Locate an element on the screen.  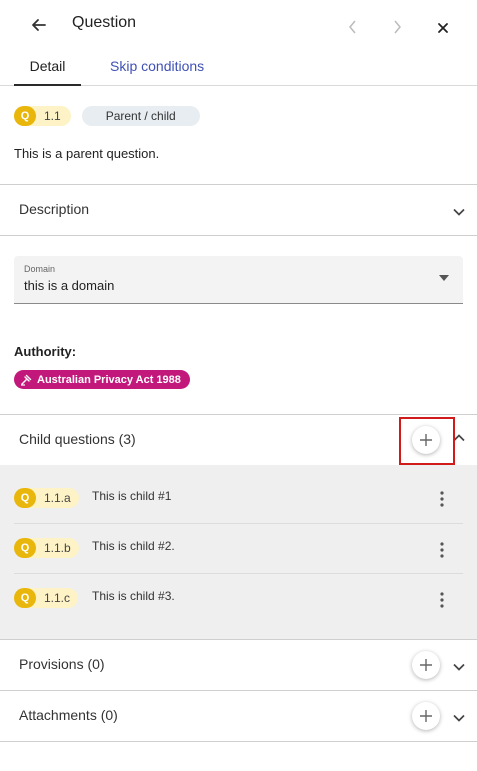
question-number: 1.1.c is located at coordinates (57, 598).